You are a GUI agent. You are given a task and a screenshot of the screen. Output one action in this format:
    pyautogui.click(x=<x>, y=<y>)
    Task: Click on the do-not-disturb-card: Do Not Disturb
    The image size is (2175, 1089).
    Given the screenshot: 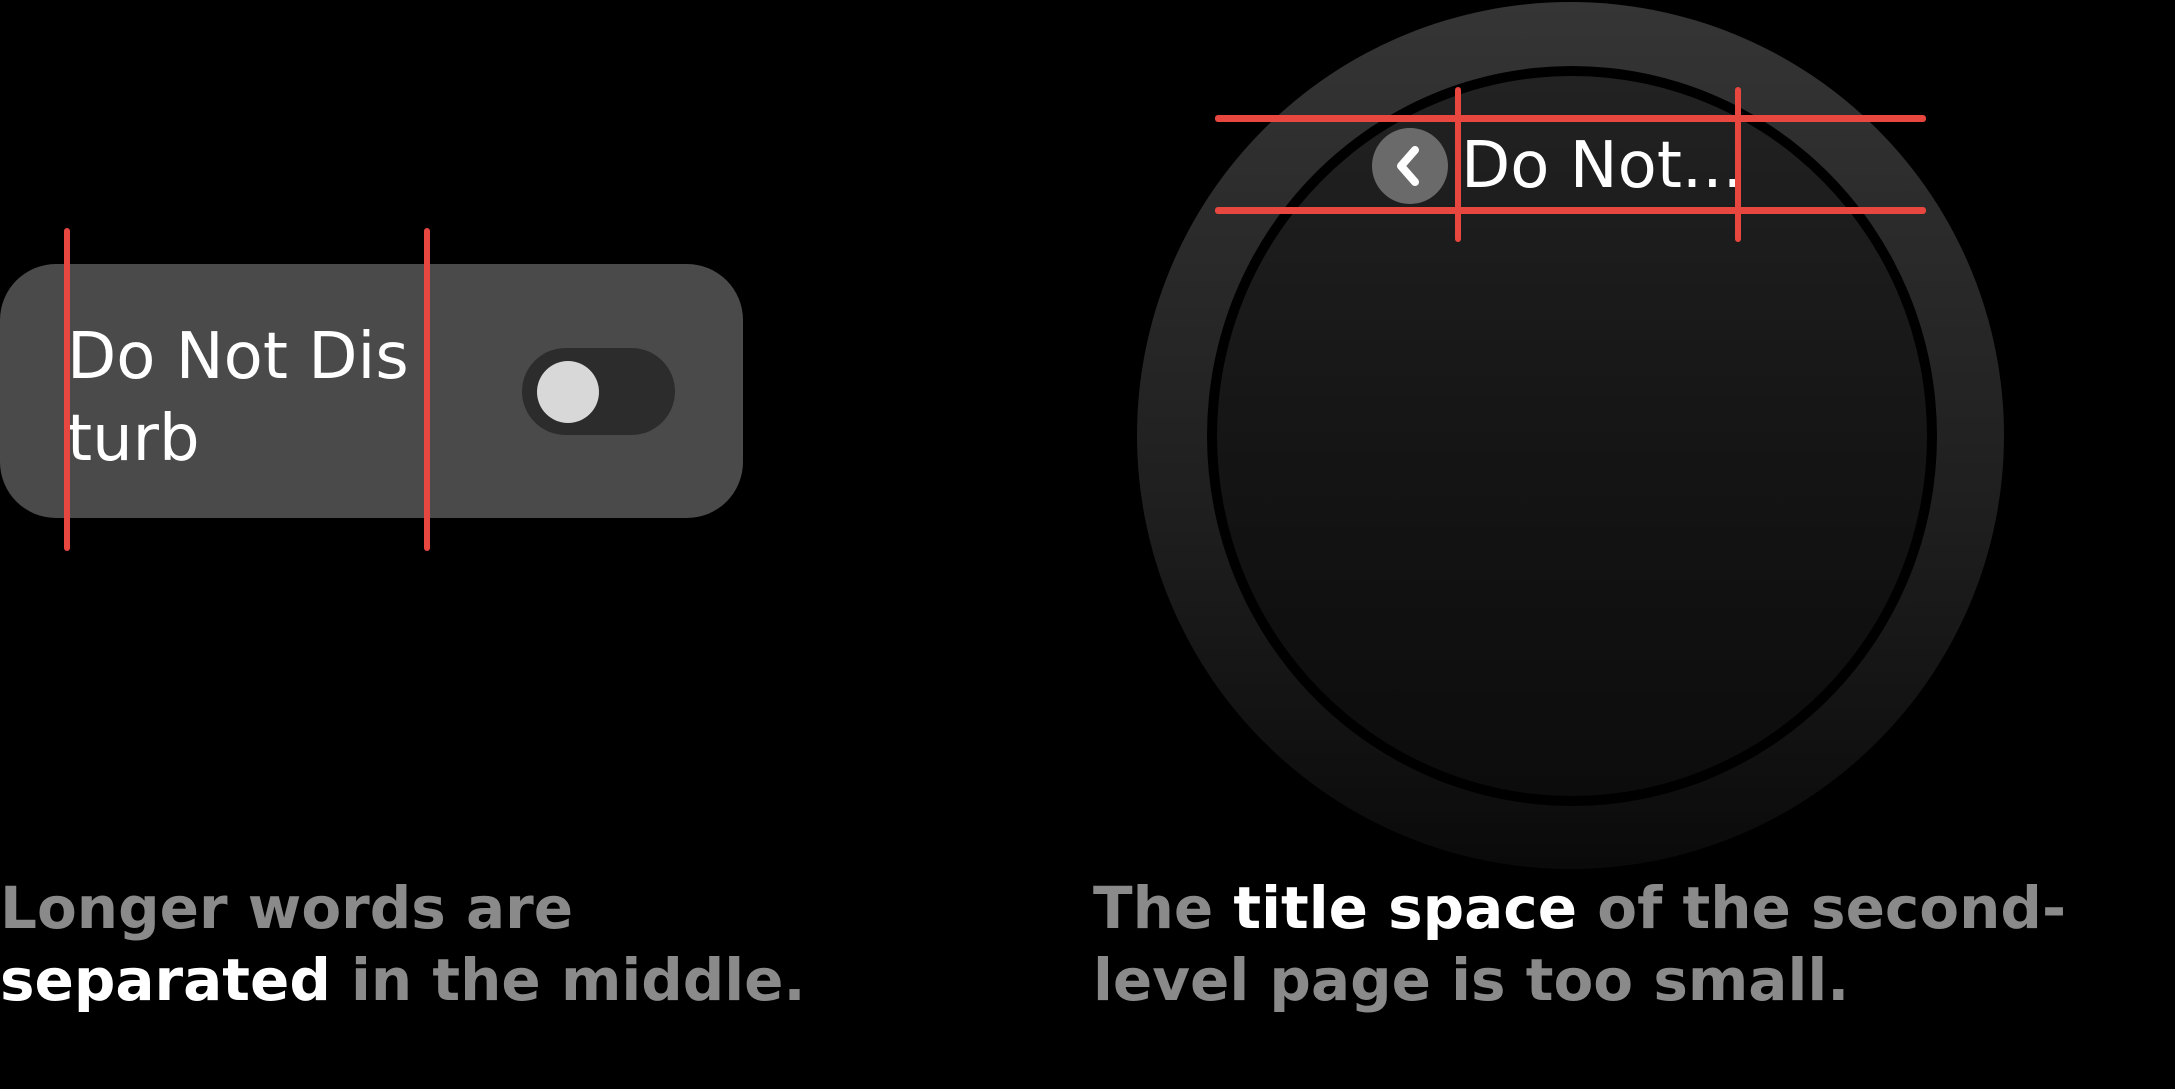 What is the action you would take?
    pyautogui.click(x=371, y=391)
    